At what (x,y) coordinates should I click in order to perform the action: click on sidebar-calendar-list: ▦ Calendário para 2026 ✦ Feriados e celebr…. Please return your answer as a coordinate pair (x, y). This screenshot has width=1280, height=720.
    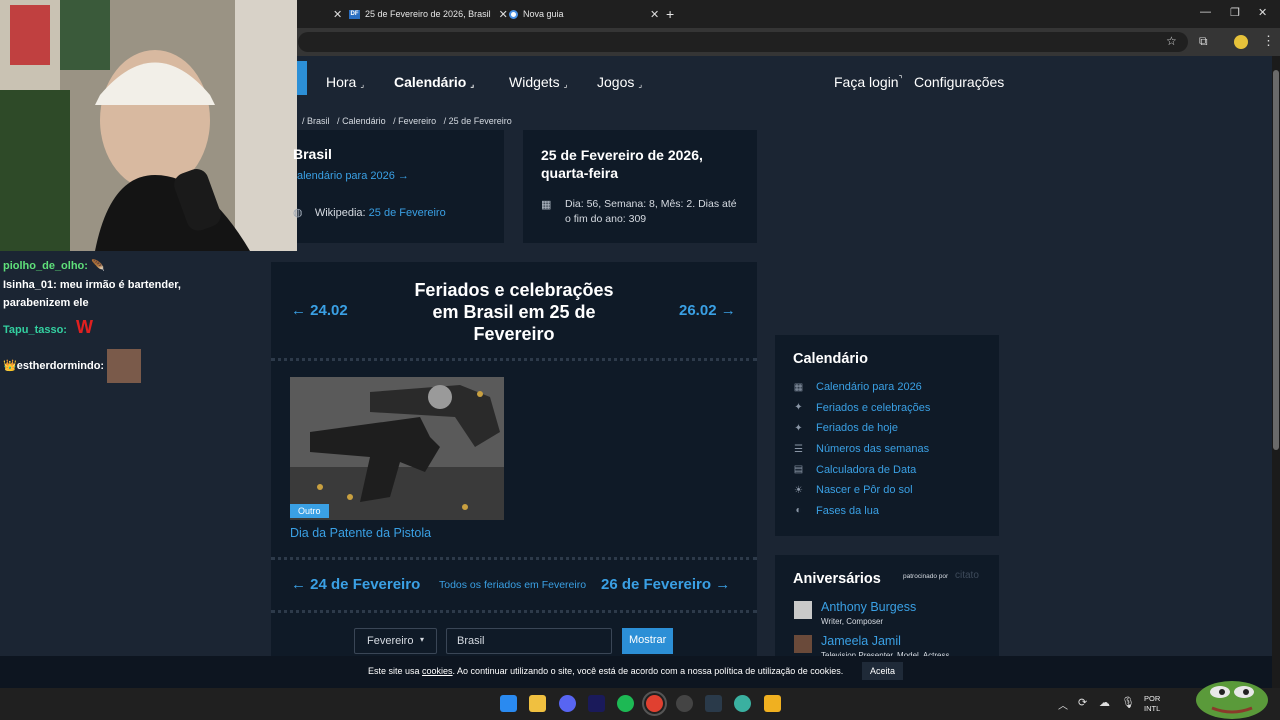
    Looking at the image, I should click on (893, 449).